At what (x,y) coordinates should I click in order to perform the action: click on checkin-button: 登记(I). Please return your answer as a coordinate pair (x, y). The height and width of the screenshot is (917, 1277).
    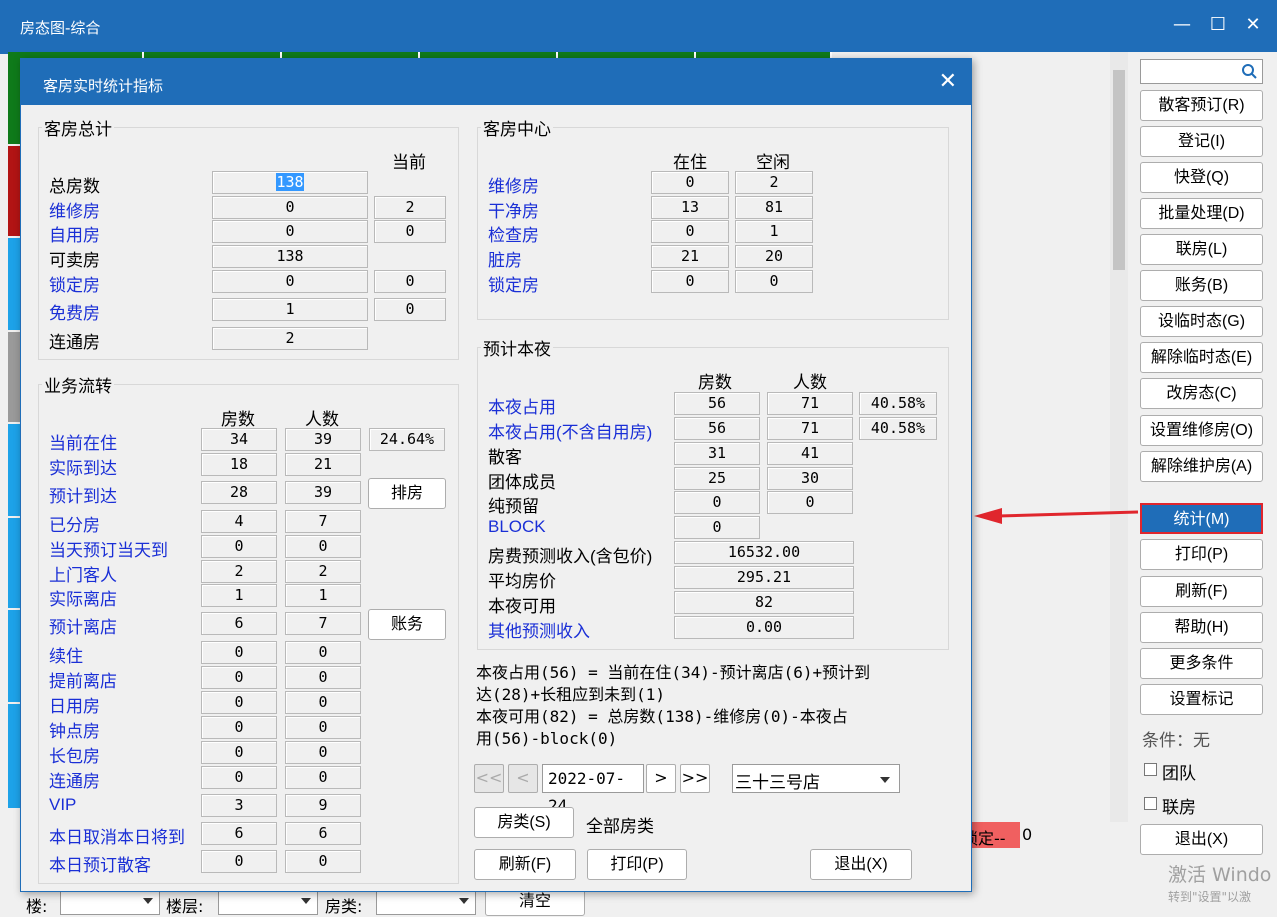
    Looking at the image, I should click on (1201, 141).